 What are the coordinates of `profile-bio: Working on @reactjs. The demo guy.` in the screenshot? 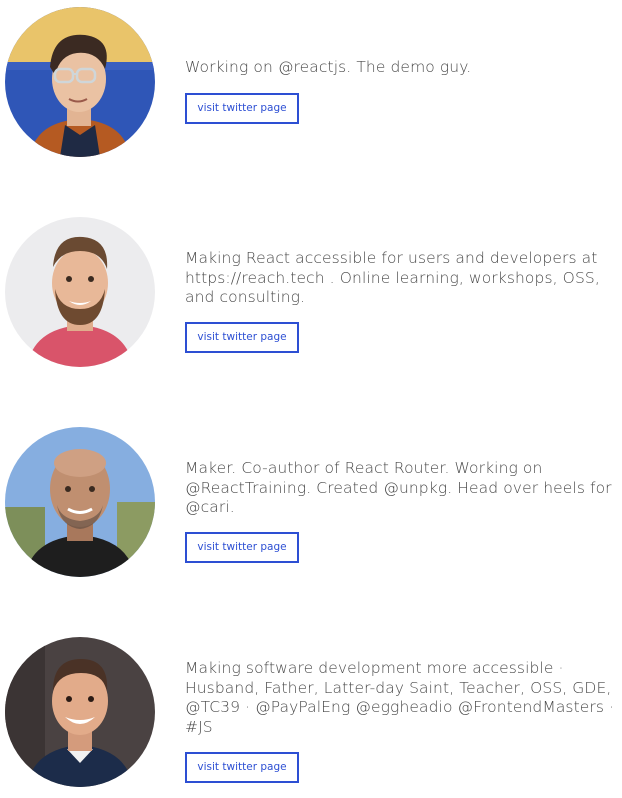 It's located at (328, 67).